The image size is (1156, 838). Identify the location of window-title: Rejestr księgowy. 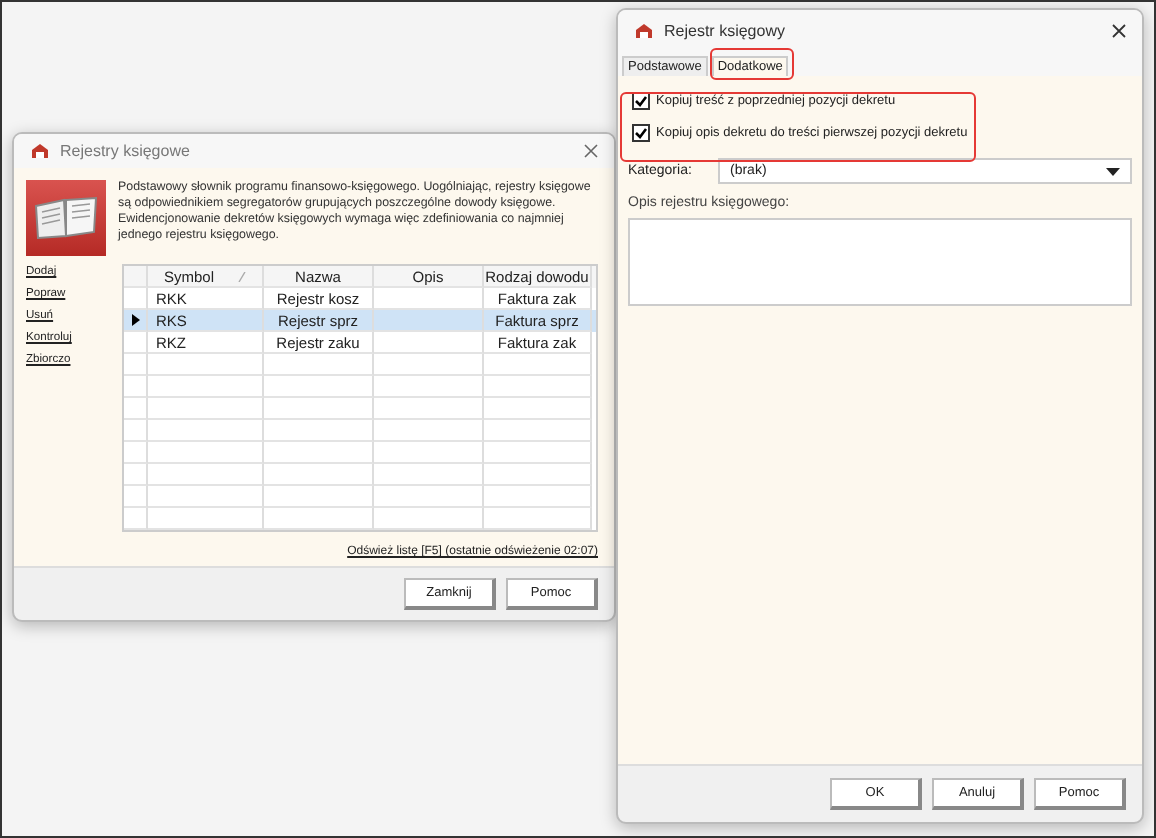
(725, 30).